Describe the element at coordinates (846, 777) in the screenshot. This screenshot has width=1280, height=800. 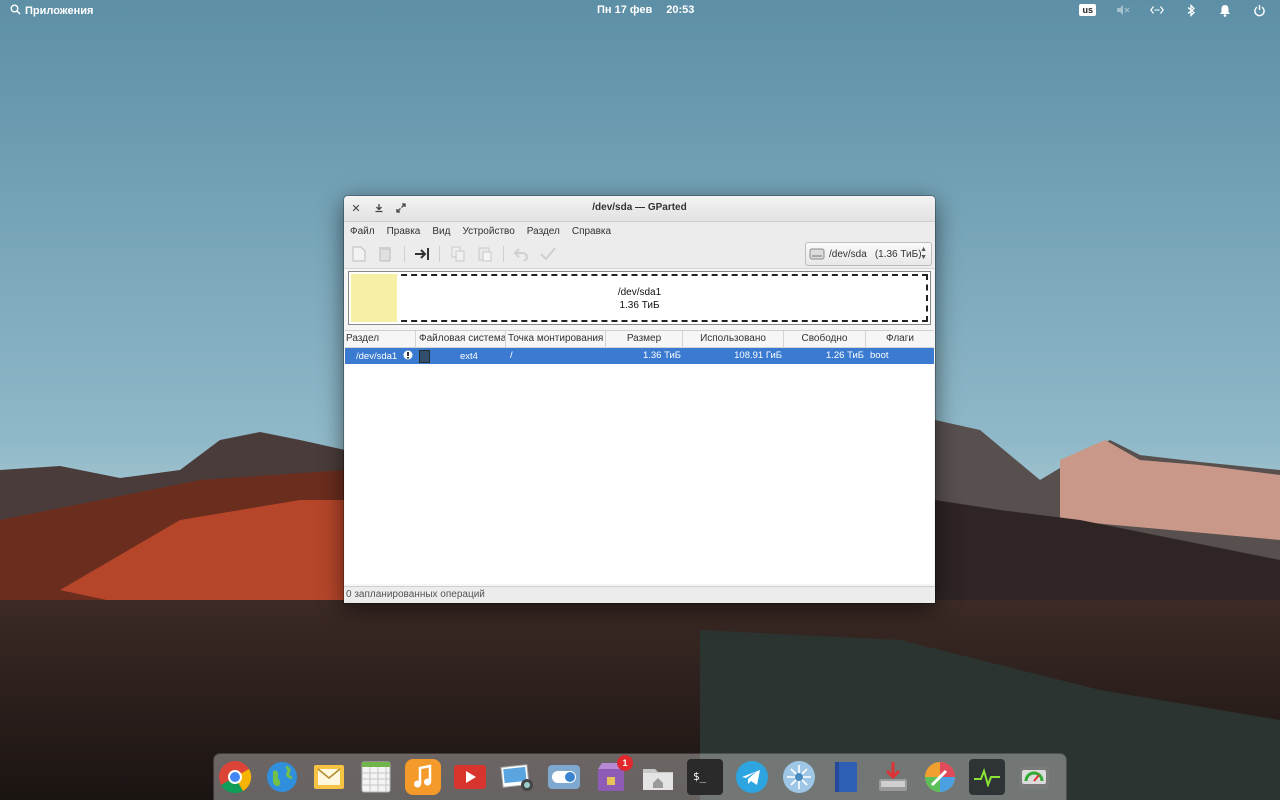
I see `book-icon` at that location.